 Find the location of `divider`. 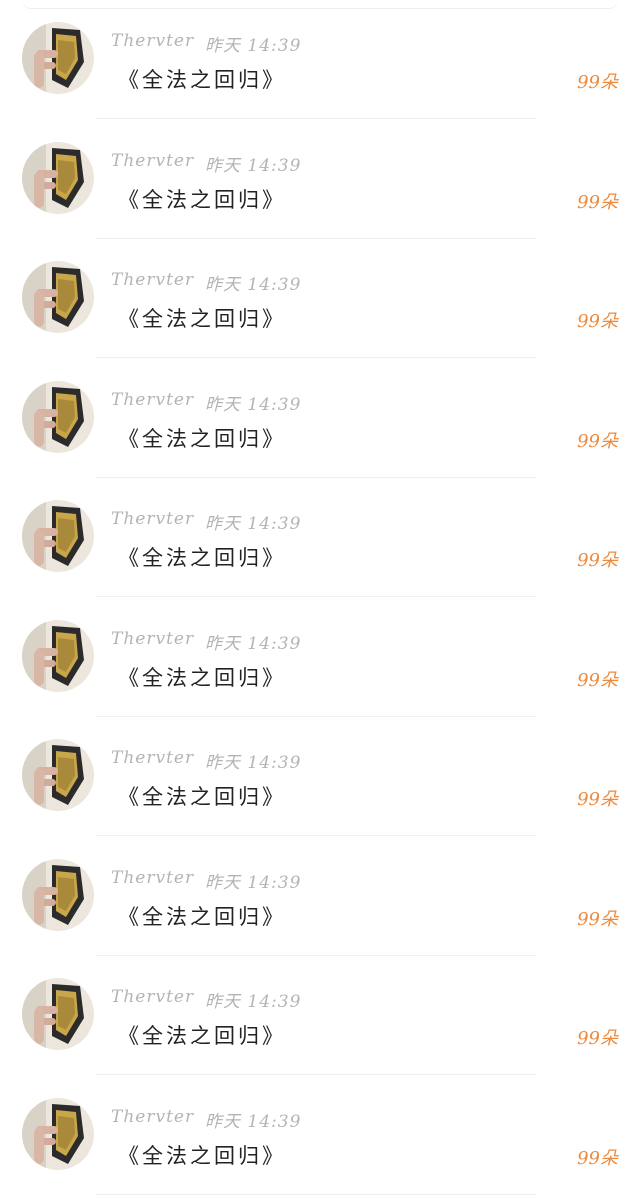

divider is located at coordinates (316, 1194).